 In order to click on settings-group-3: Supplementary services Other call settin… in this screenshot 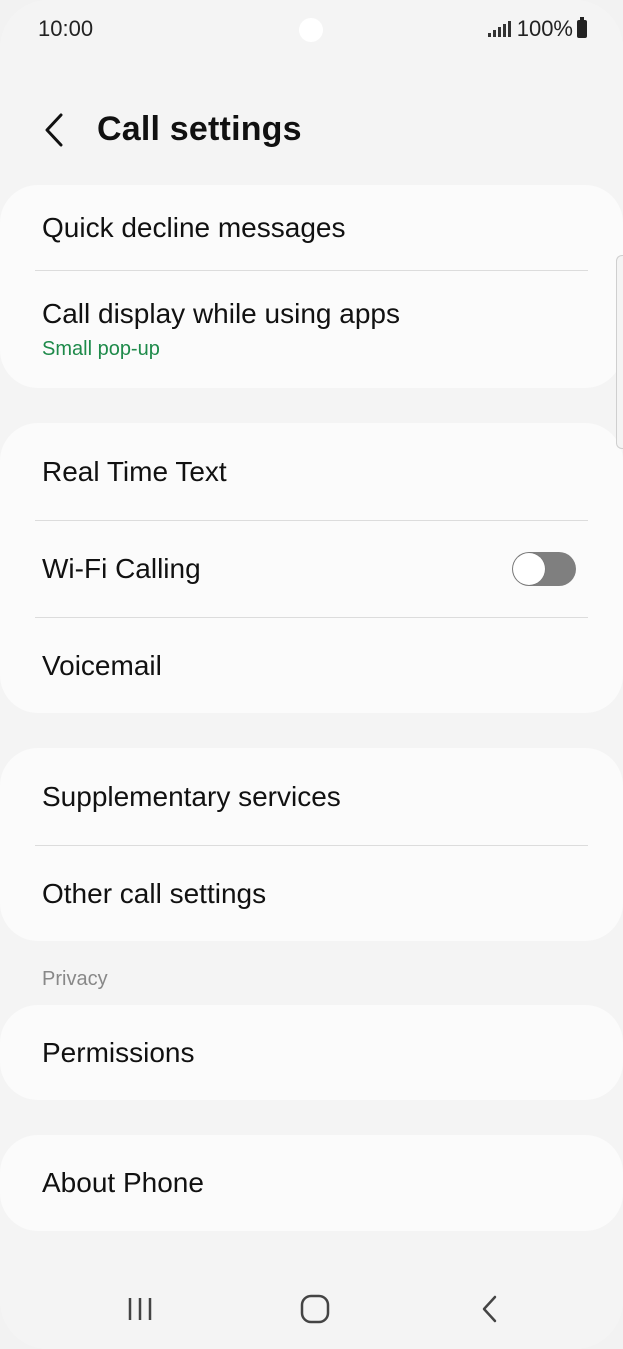, I will do `click(311, 844)`.